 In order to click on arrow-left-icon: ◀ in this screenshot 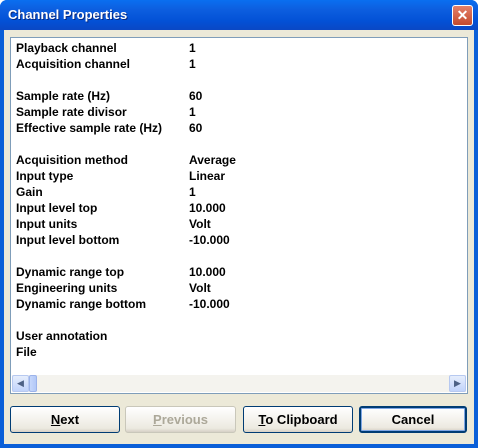, I will do `click(20, 383)`.